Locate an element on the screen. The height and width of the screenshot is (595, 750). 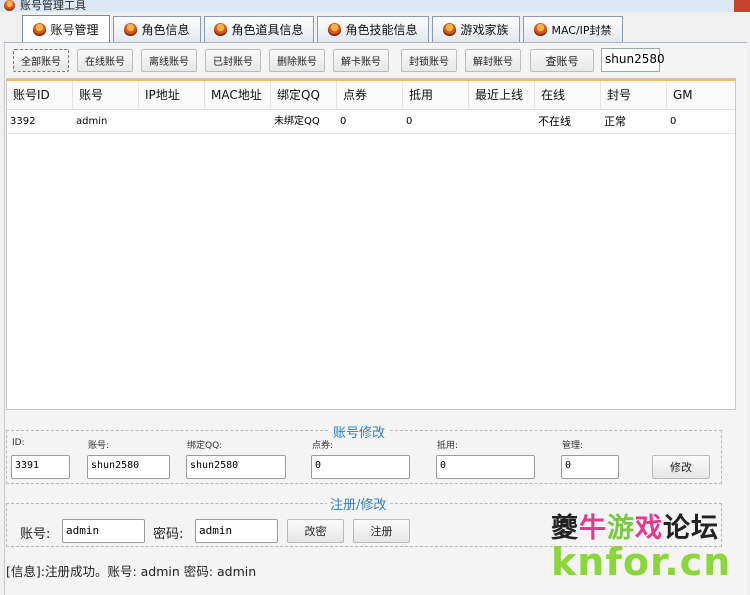
window-title: 账号管理工具 is located at coordinates (53, 6).